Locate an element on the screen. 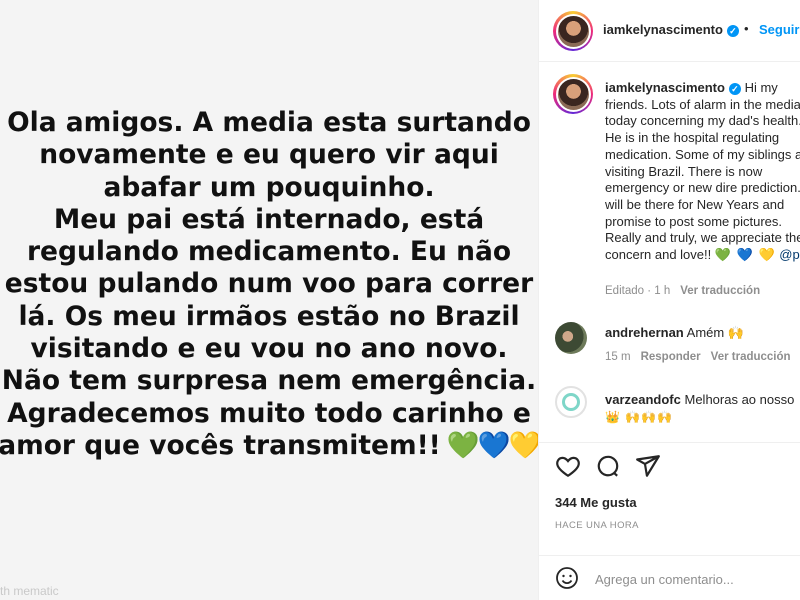 The height and width of the screenshot is (600, 800). comment-emoji: 👑 🙌🙌🙌 is located at coordinates (639, 417).